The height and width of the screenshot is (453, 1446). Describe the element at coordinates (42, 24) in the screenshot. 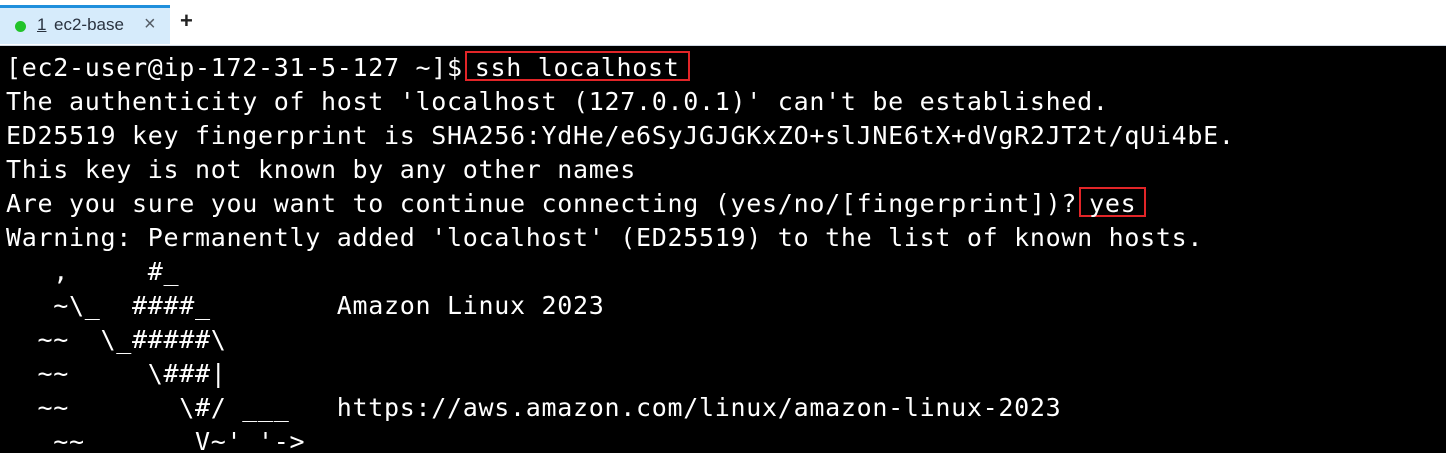

I see `tab-index: 1` at that location.